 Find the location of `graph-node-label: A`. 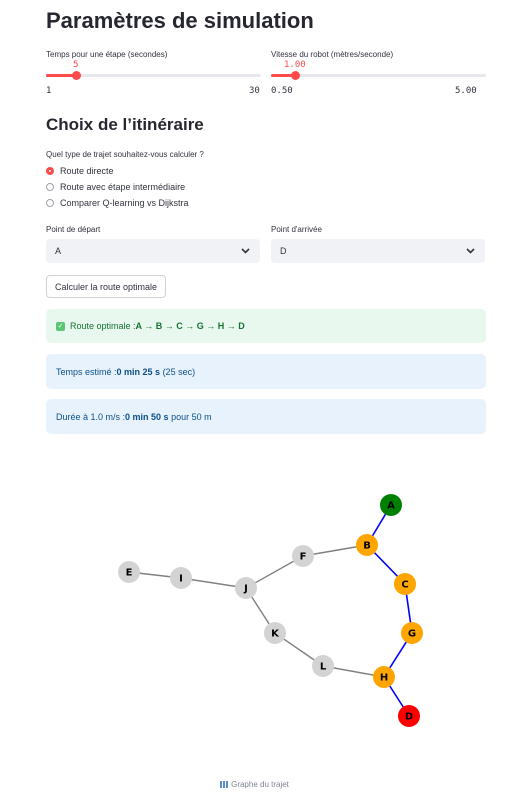

graph-node-label: A is located at coordinates (391, 506).